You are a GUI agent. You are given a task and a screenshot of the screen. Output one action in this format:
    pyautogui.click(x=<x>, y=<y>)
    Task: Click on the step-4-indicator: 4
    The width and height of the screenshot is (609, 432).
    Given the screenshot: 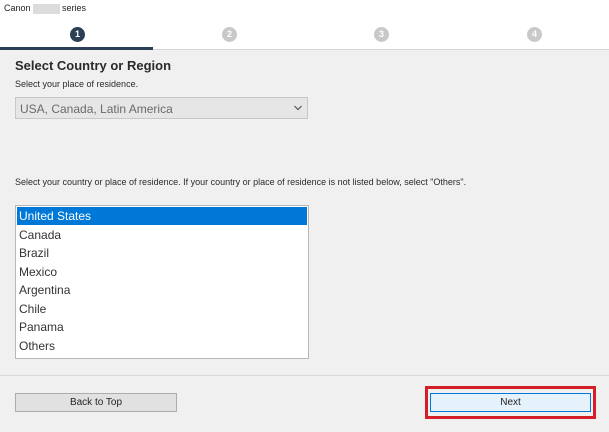 What is the action you would take?
    pyautogui.click(x=534, y=34)
    